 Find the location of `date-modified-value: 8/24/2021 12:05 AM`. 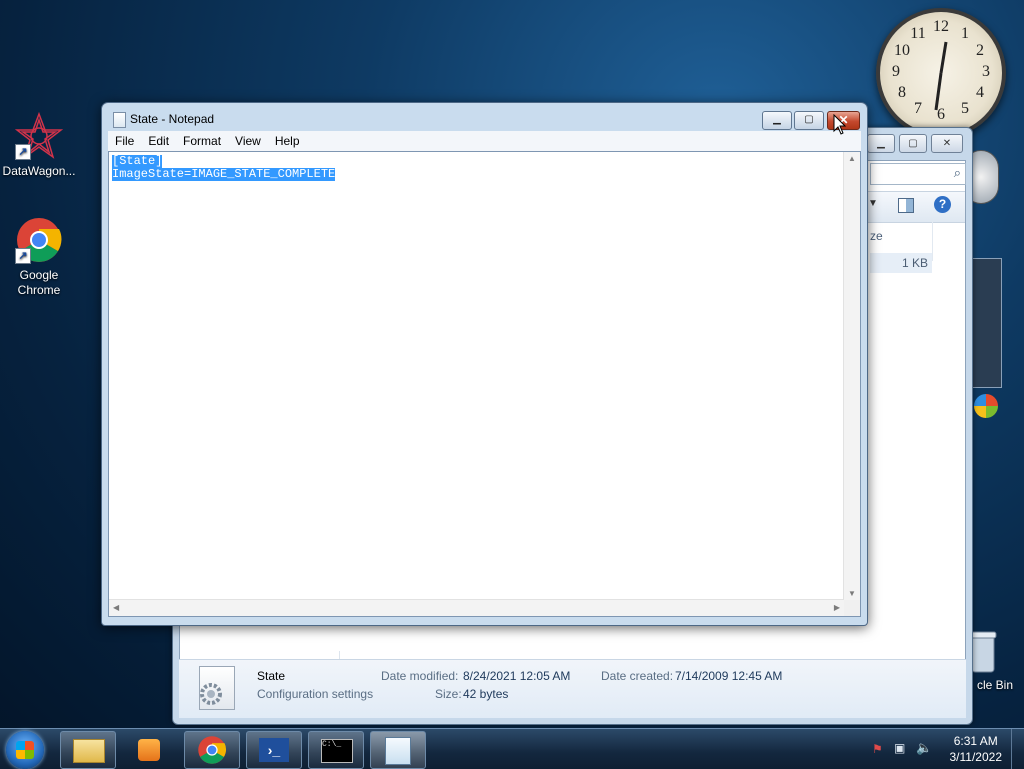

date-modified-value: 8/24/2021 12:05 AM is located at coordinates (517, 676).